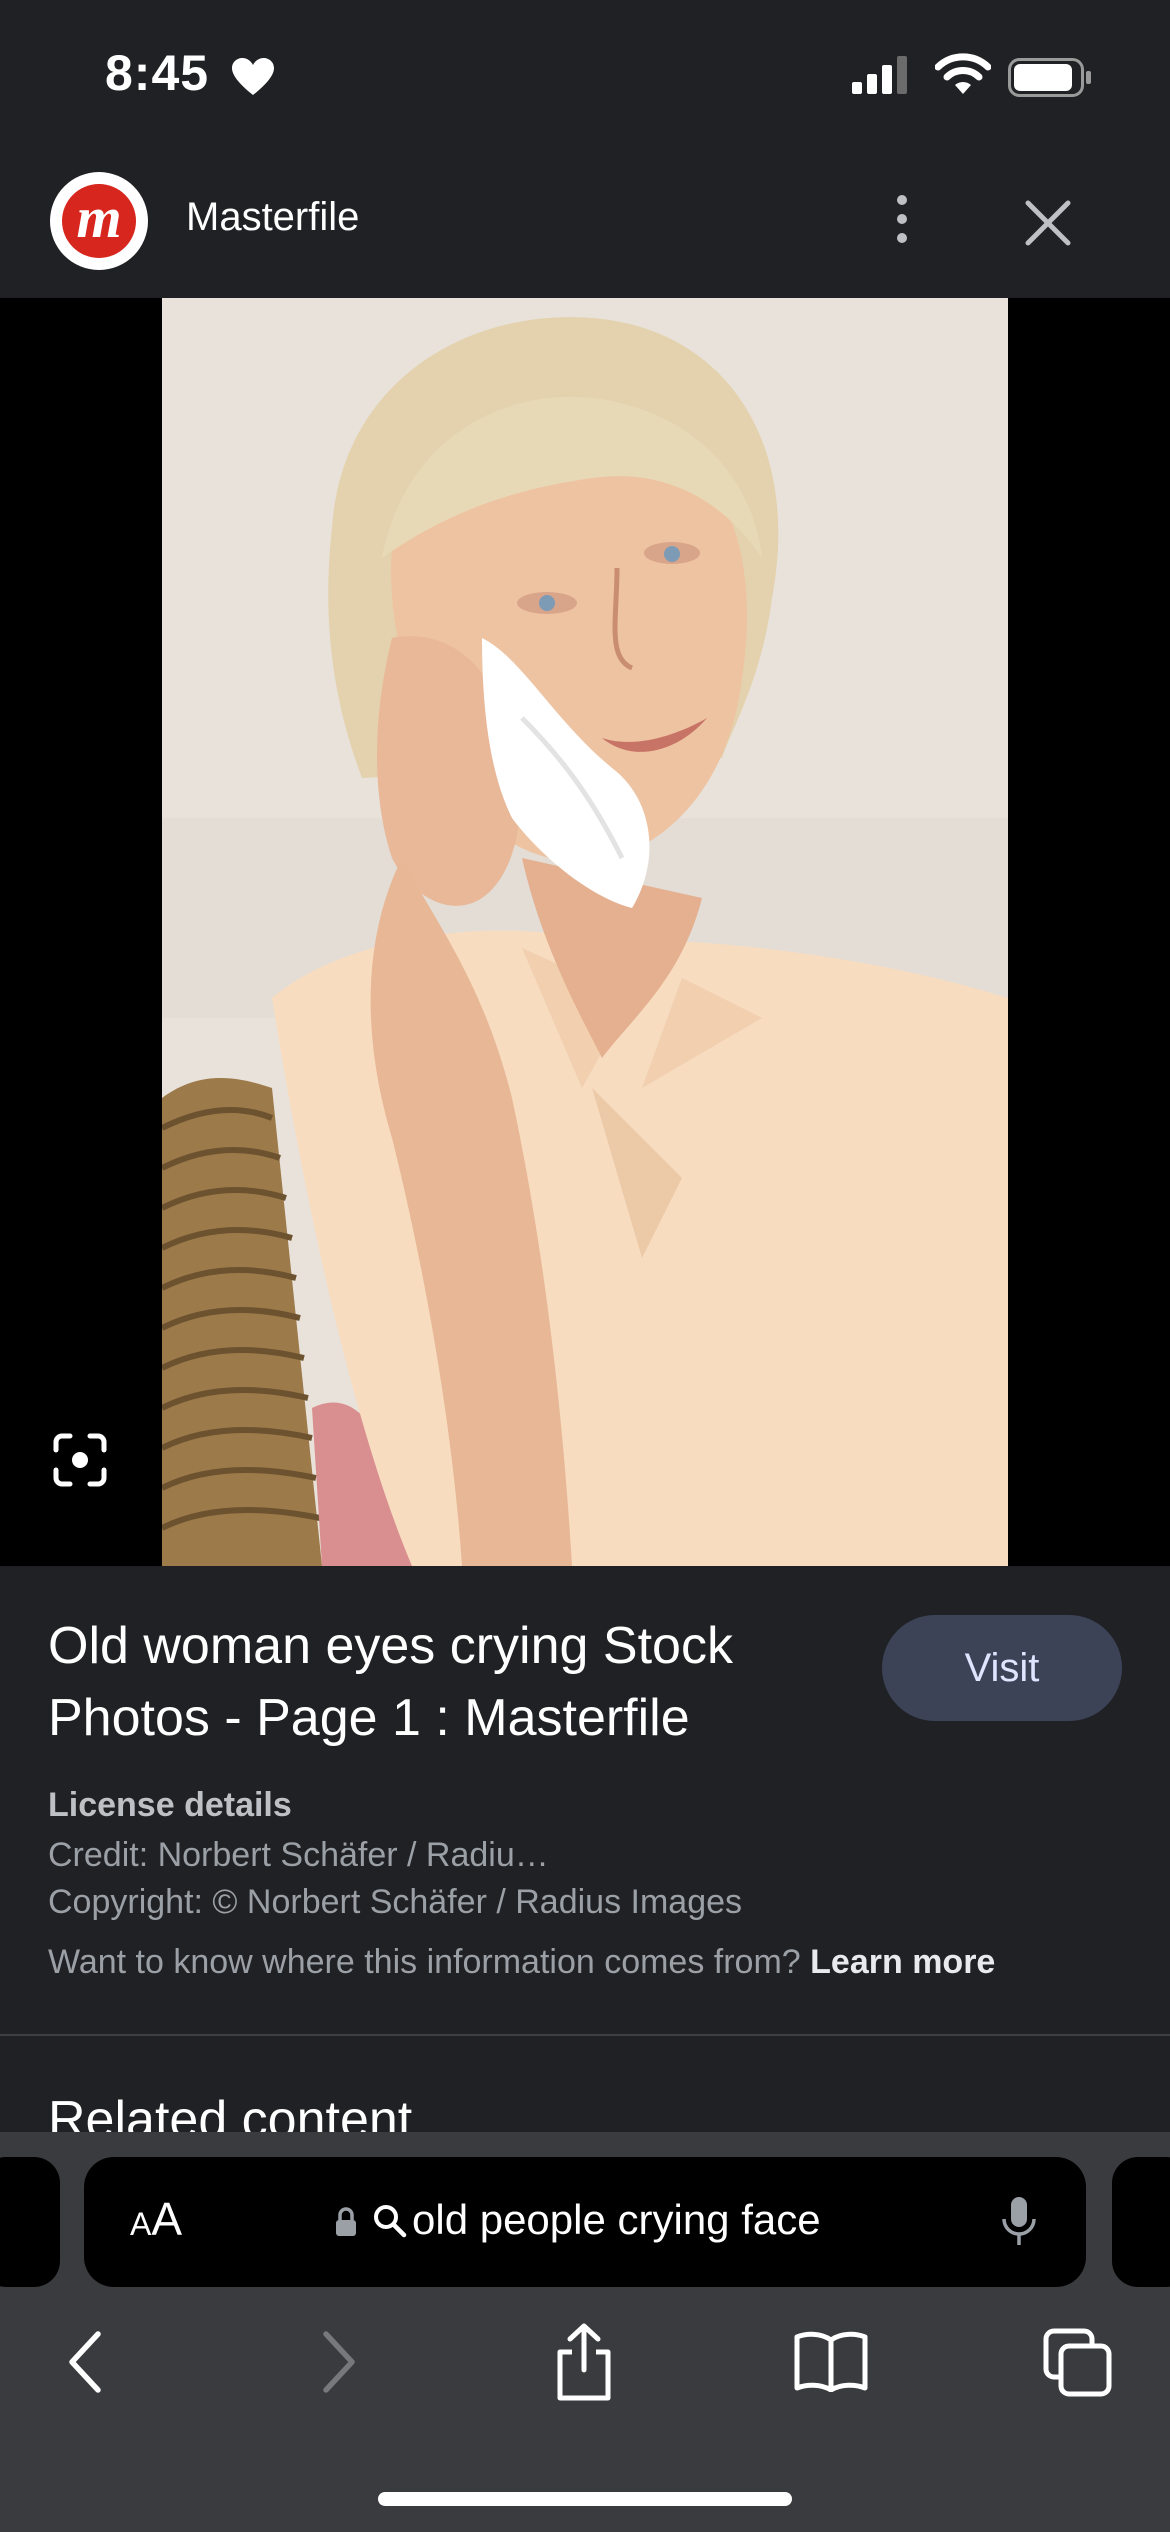 Image resolution: width=1170 pixels, height=2532 pixels. I want to click on heart-icon, so click(253, 76).